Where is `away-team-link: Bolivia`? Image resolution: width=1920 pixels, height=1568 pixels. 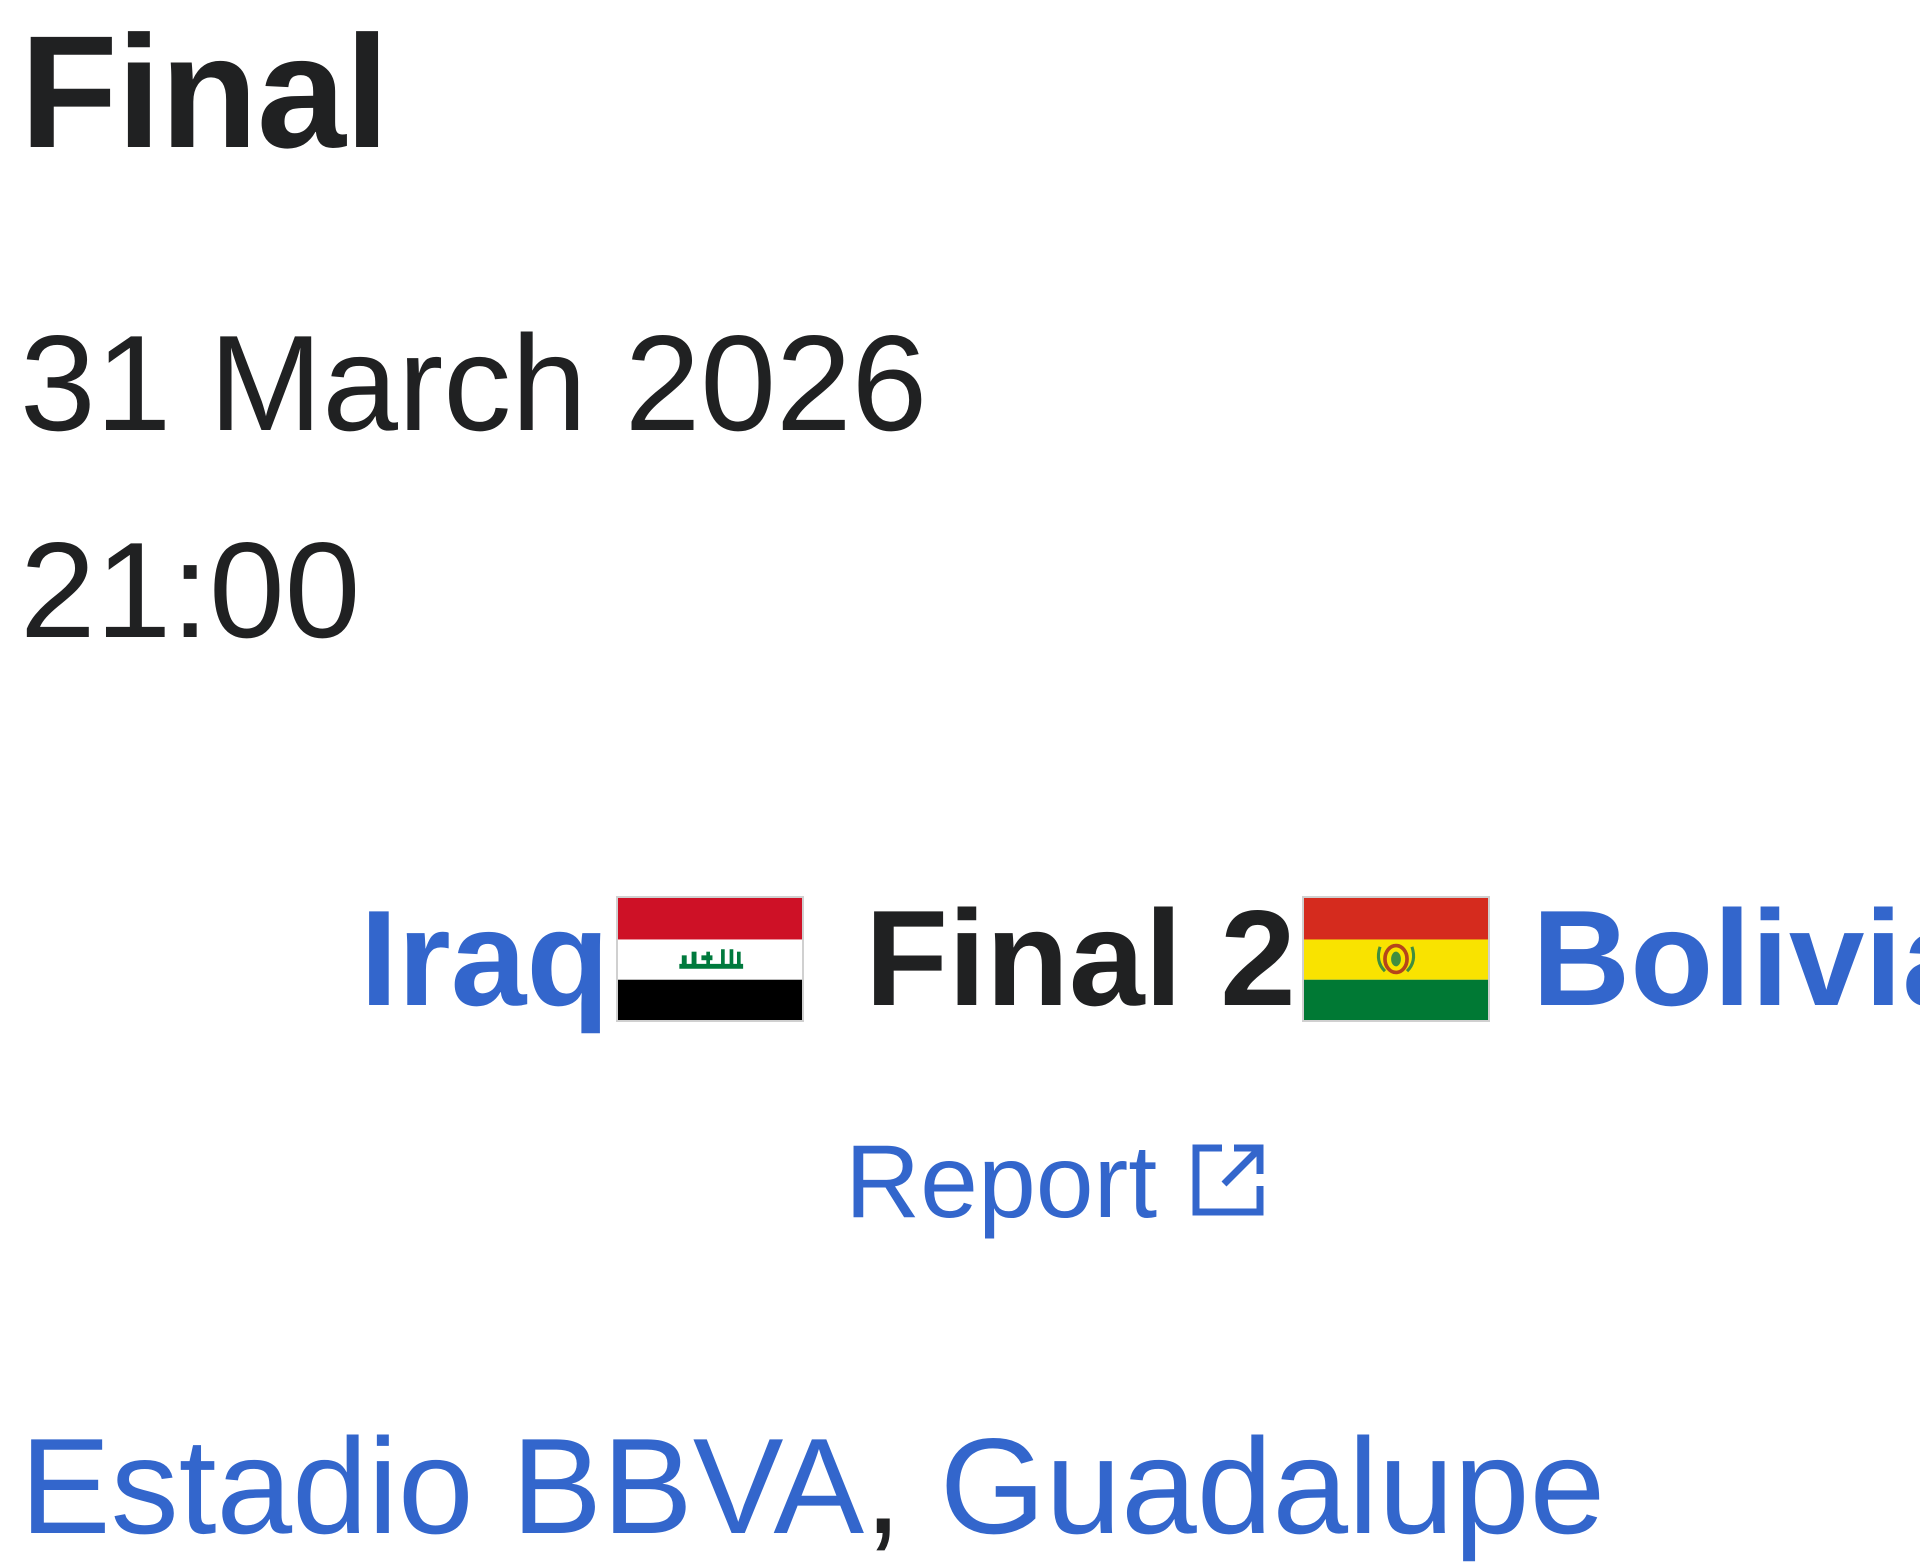 away-team-link: Bolivia is located at coordinates (1726, 958).